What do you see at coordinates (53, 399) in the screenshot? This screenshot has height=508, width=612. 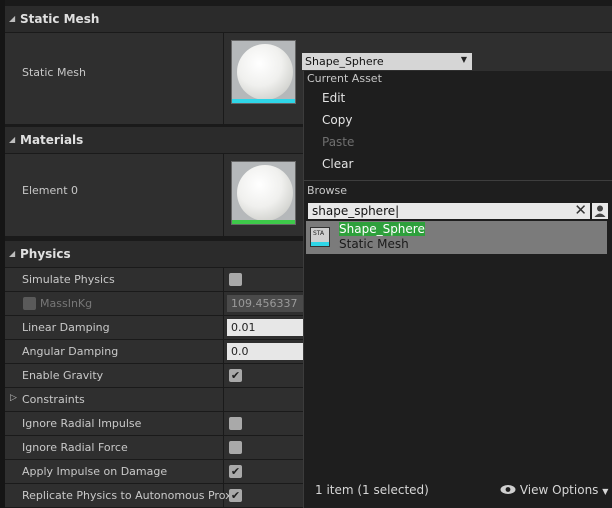 I see `constraints-label: Constraints` at bounding box center [53, 399].